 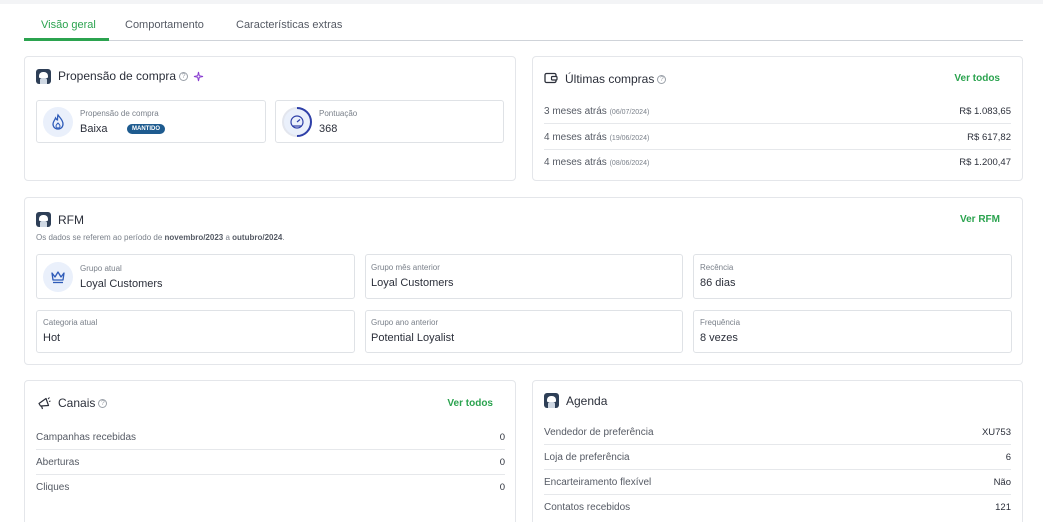 What do you see at coordinates (270, 487) in the screenshot?
I see `list-item: Cliques 0` at bounding box center [270, 487].